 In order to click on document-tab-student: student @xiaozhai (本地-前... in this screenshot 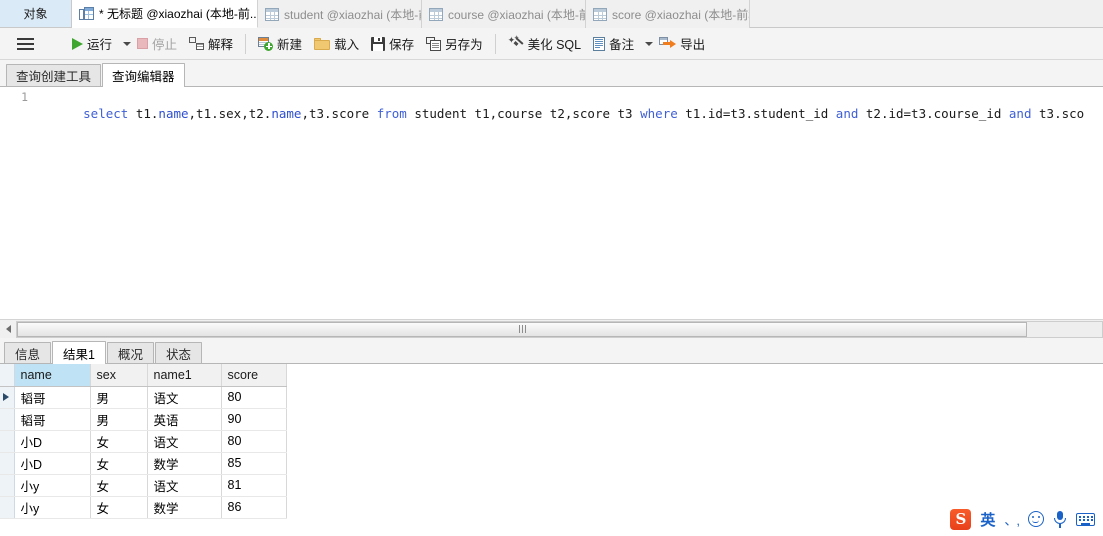, I will do `click(340, 14)`.